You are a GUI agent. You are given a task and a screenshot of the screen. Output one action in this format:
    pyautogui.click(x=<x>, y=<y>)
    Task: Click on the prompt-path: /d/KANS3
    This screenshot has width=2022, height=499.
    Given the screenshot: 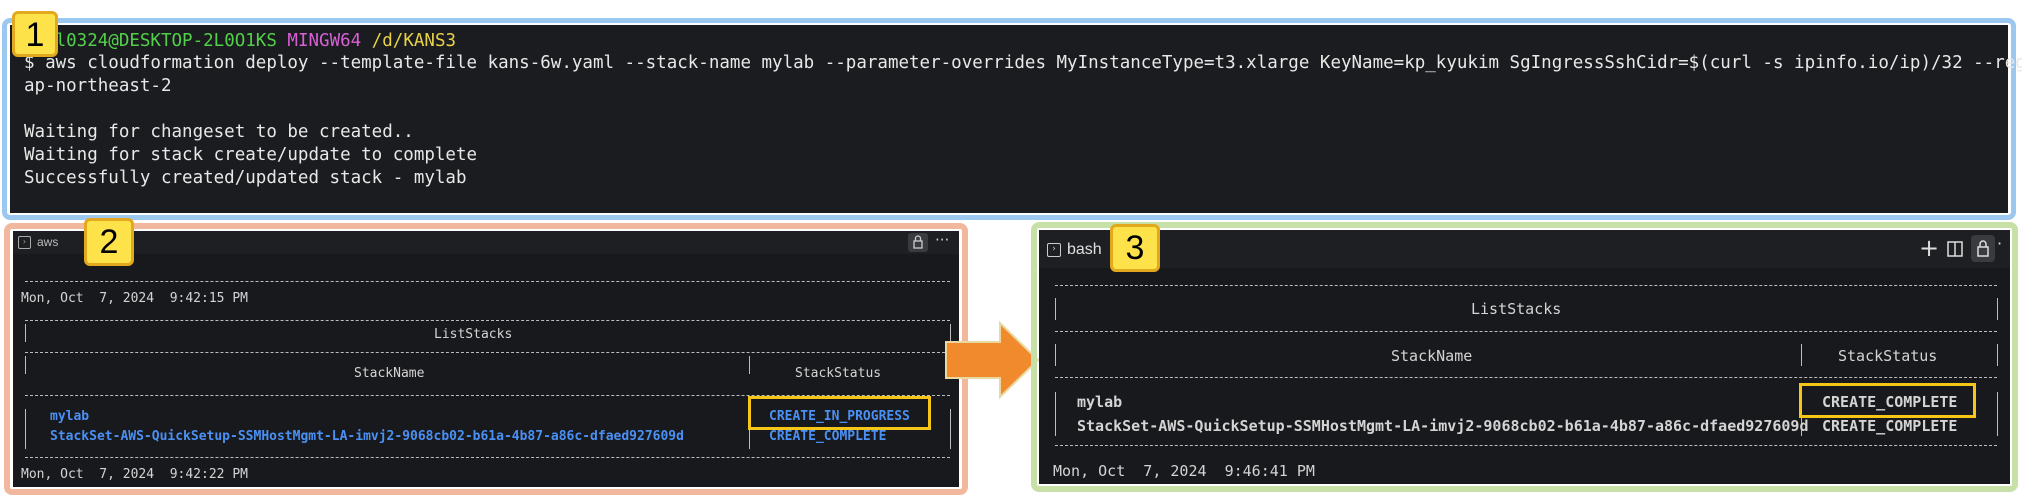 What is the action you would take?
    pyautogui.click(x=414, y=41)
    